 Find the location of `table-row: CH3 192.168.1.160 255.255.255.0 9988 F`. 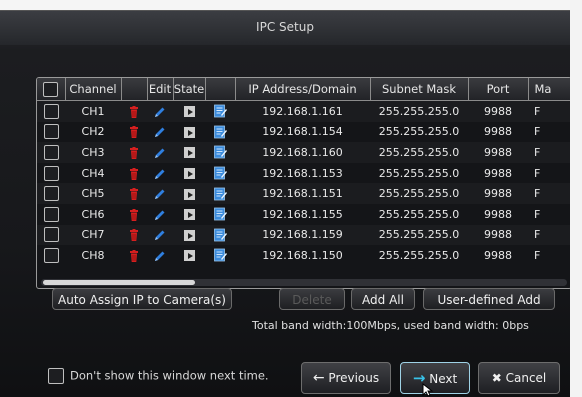

table-row: CH3 192.168.1.160 255.255.255.0 9988 F is located at coordinates (304, 152).